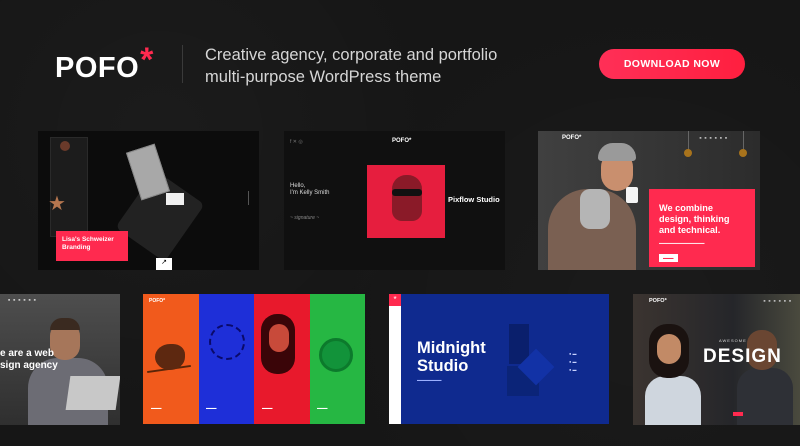 This screenshot has height=446, width=800. I want to click on studio-title-line-2: Studio, so click(443, 366).